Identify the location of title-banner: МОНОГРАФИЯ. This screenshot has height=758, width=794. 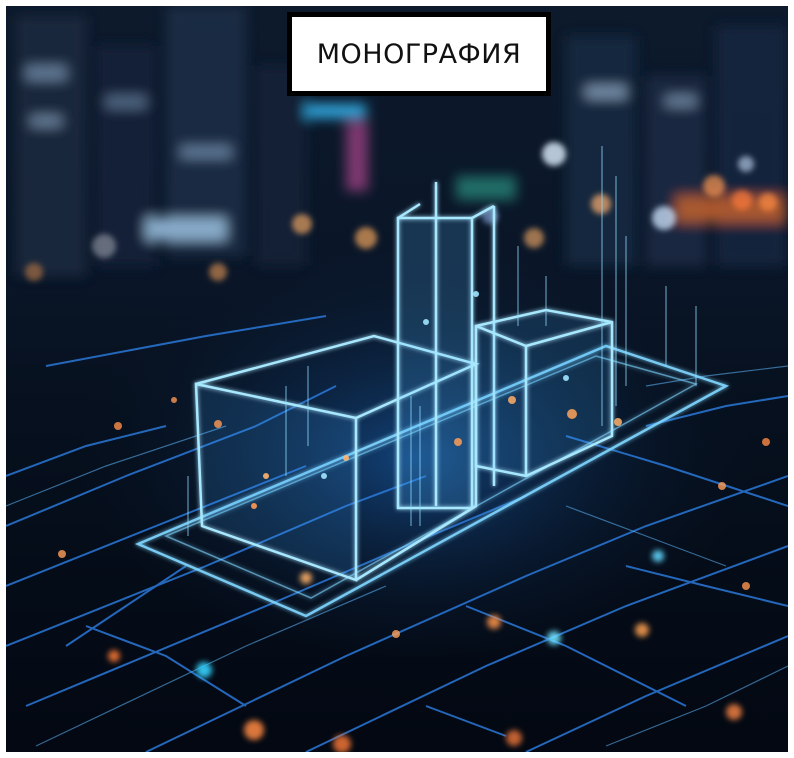
(419, 54).